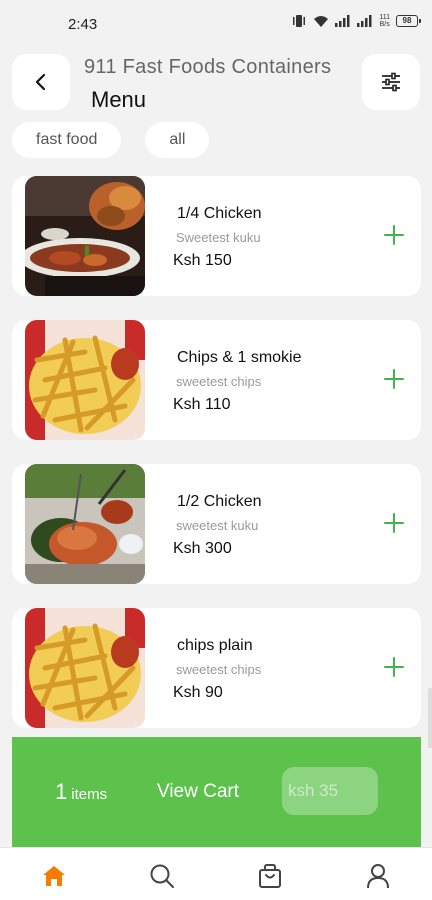 Image resolution: width=432 pixels, height=900 pixels. Describe the element at coordinates (216, 873) in the screenshot. I see `bottom-nav` at that location.